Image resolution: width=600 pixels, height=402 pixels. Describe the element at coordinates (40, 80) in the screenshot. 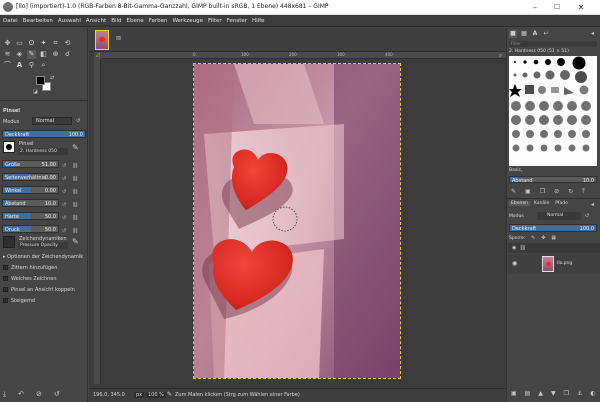

I see `foreground-color-swatch` at that location.